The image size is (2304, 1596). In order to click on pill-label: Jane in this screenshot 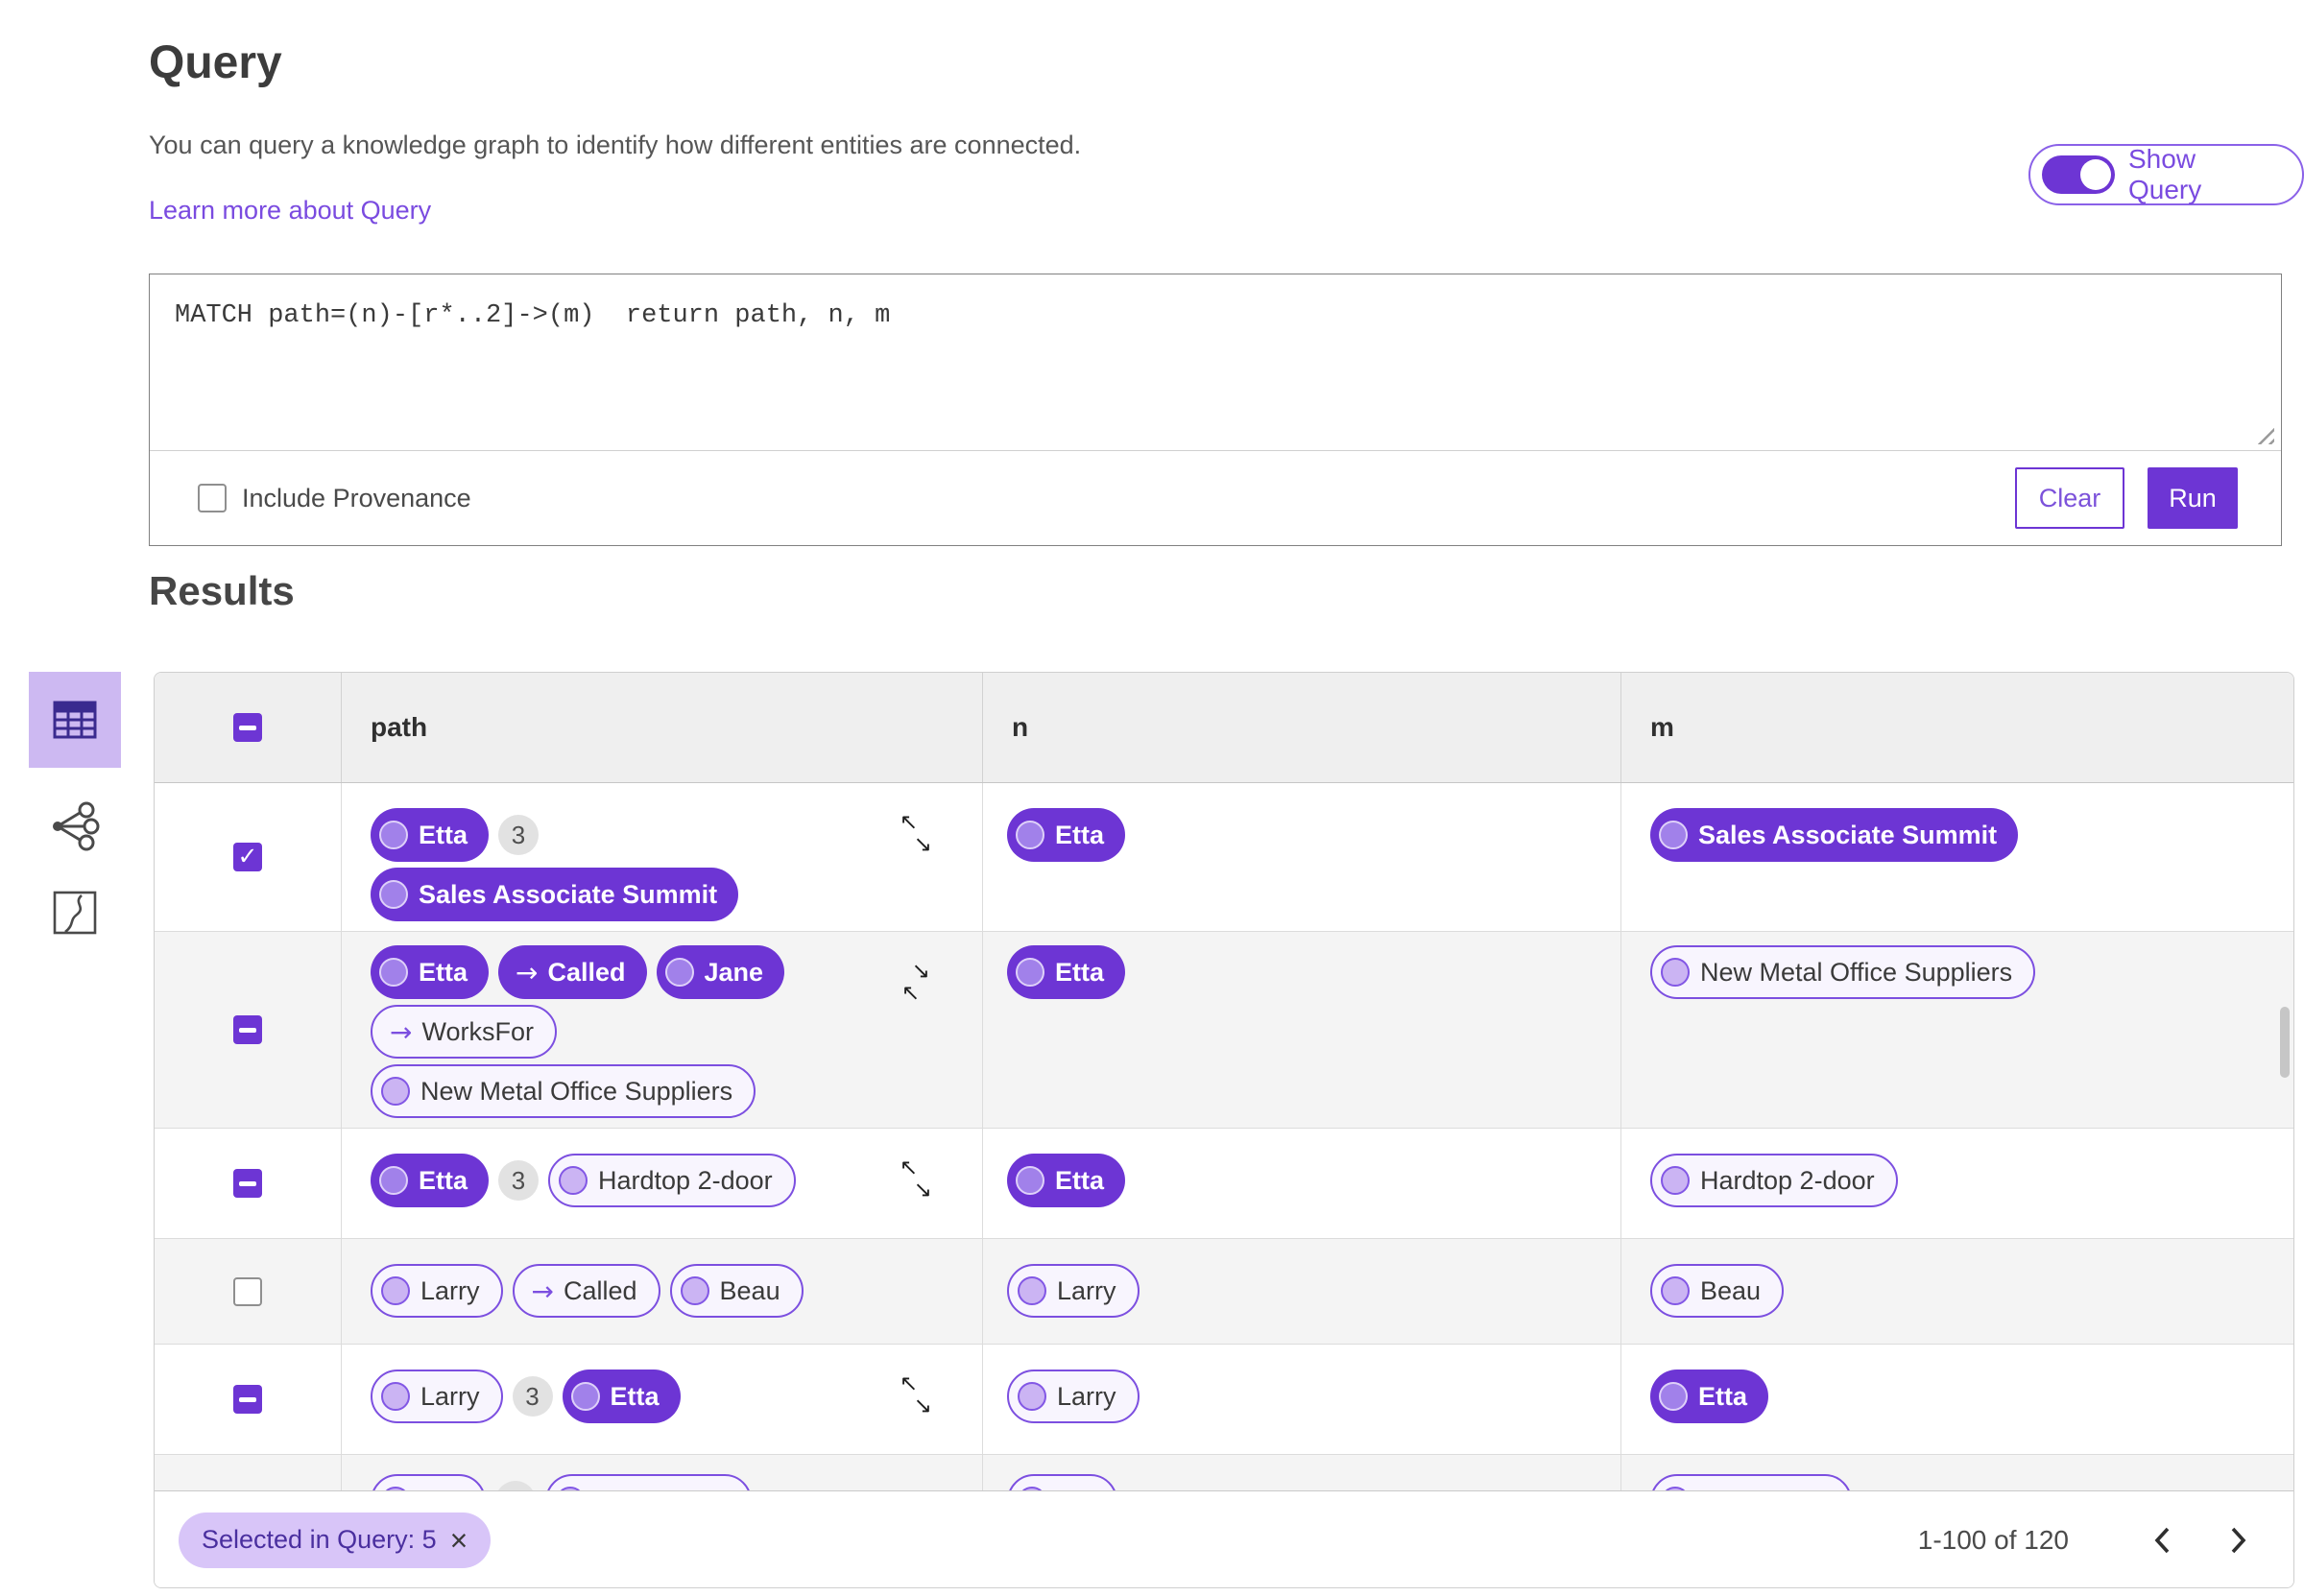, I will do `click(734, 972)`.